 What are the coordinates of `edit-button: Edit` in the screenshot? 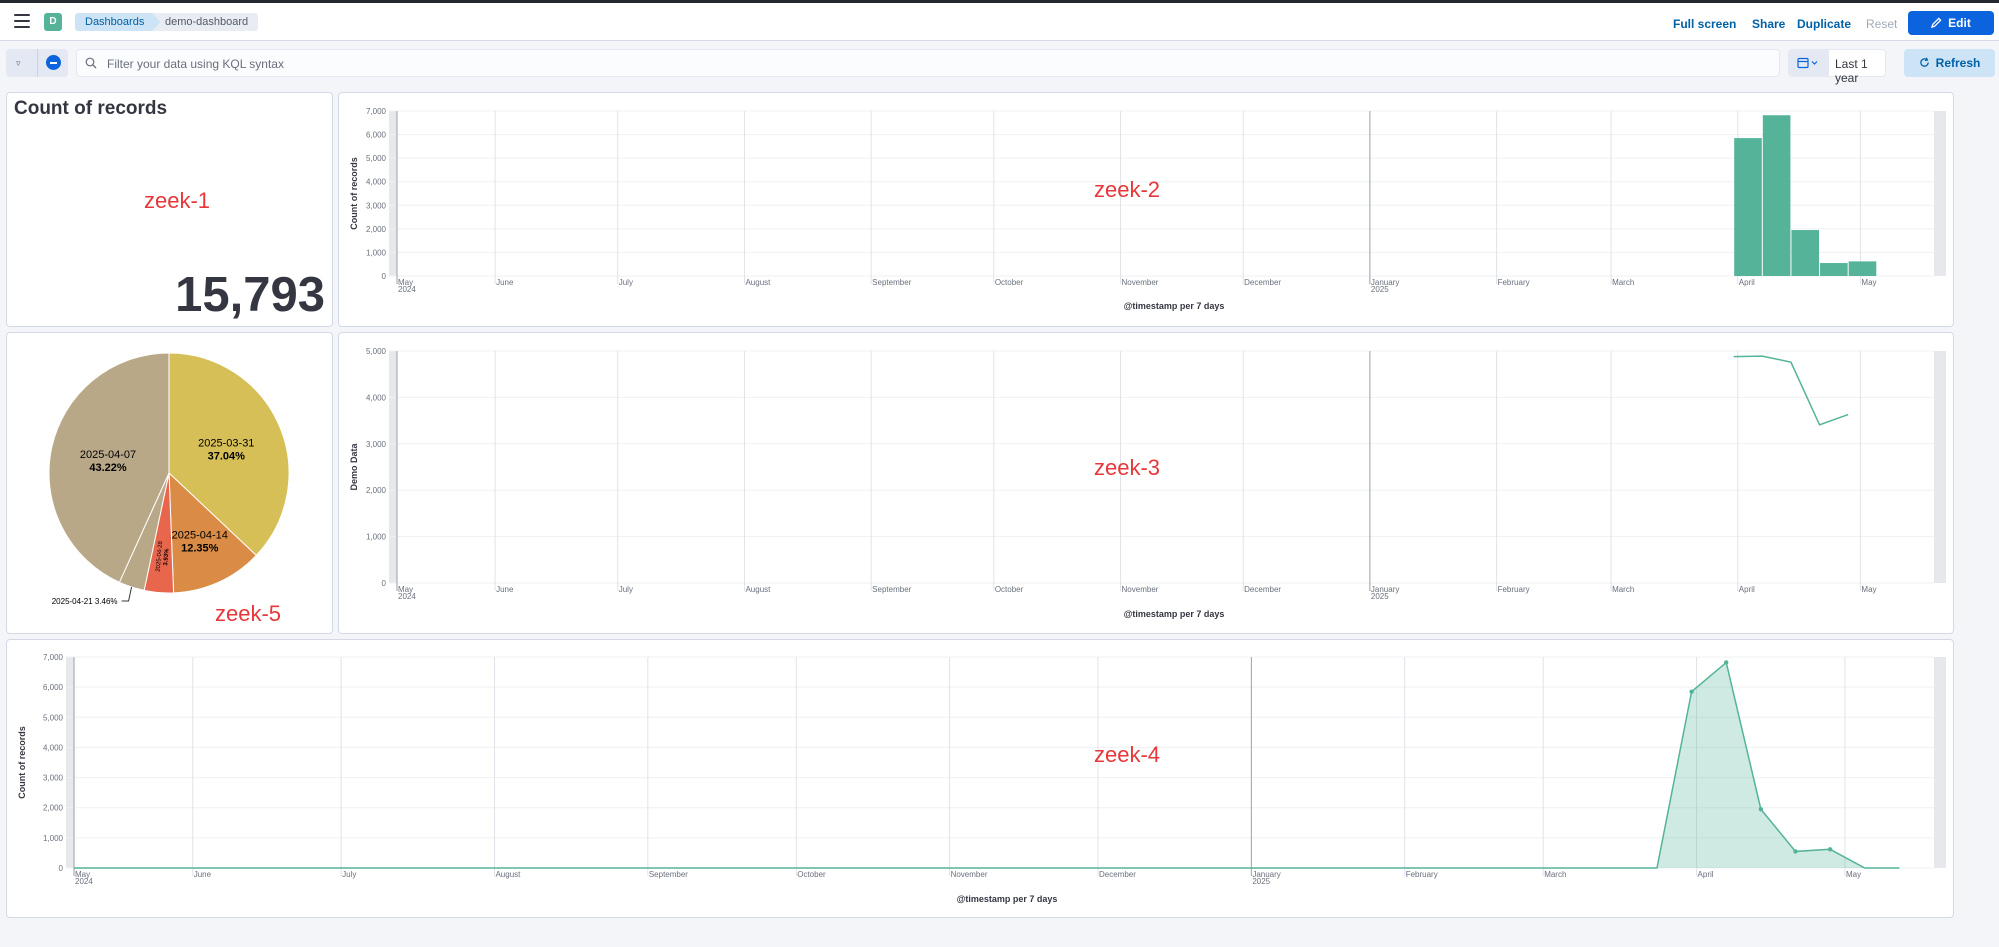 It's located at (1951, 23).